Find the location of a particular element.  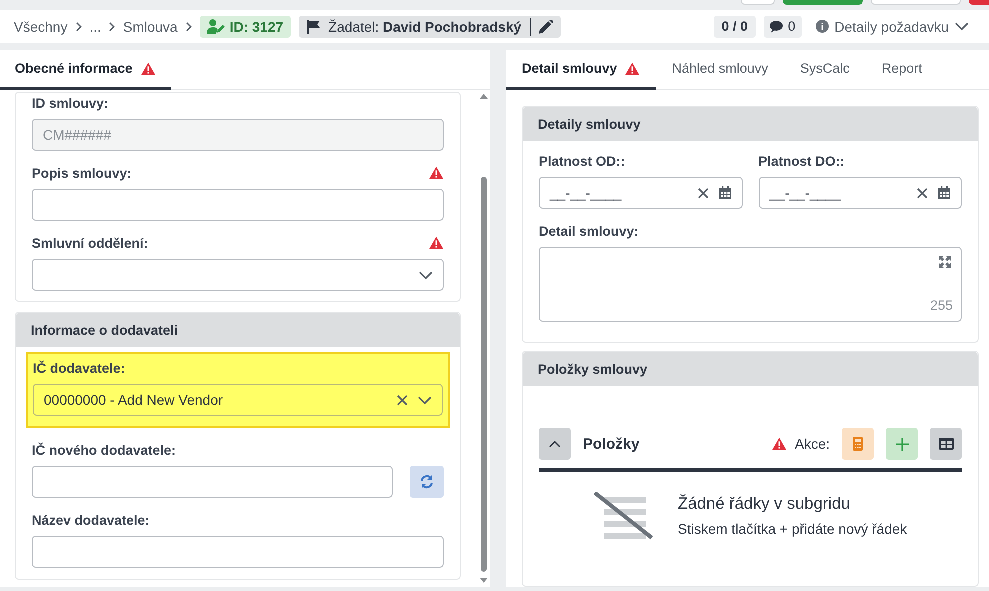

tab: Report is located at coordinates (902, 70).